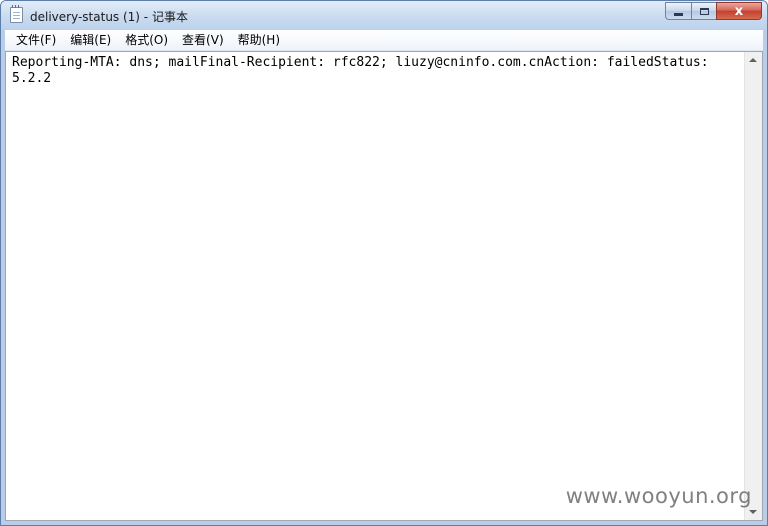 This screenshot has height=526, width=768. I want to click on notepad-icon, so click(16, 14).